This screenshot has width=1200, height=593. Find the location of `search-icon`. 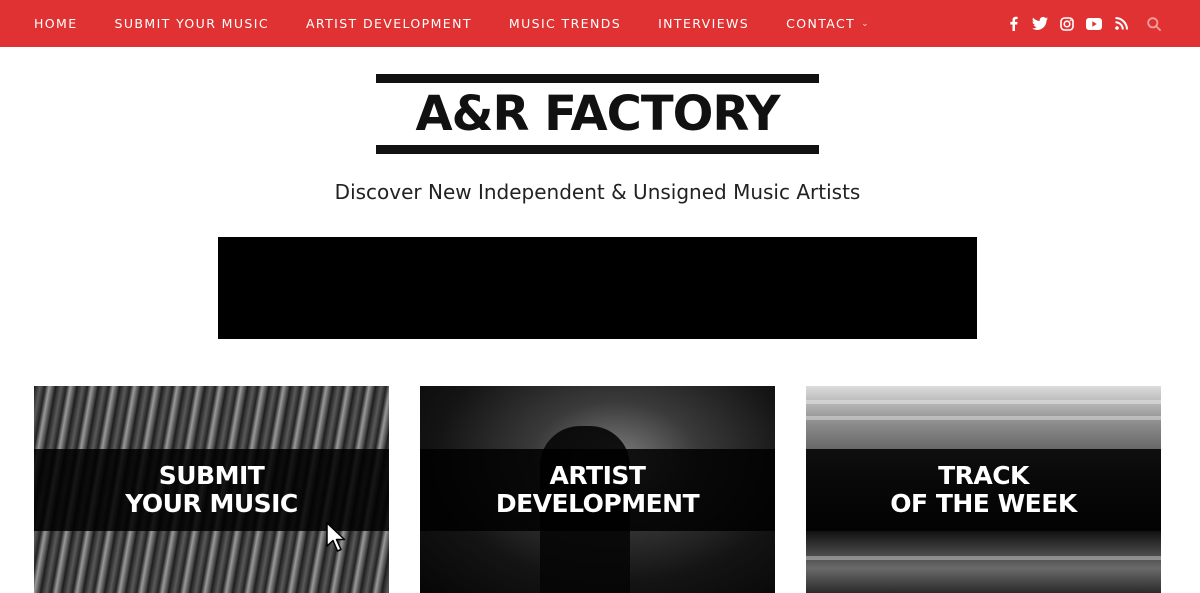

search-icon is located at coordinates (1154, 24).